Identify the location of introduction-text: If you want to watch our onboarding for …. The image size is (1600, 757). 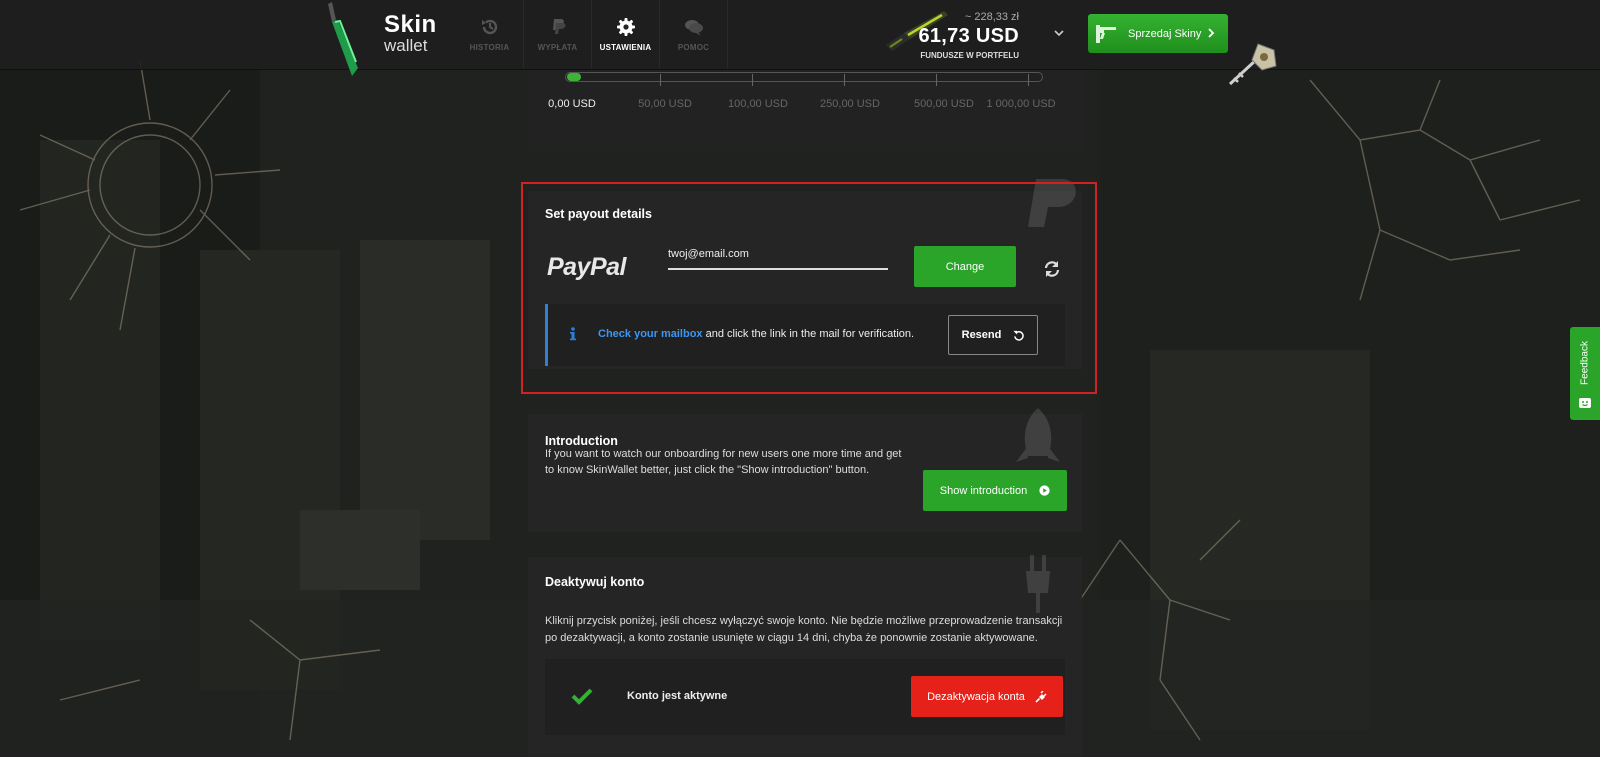
(723, 462).